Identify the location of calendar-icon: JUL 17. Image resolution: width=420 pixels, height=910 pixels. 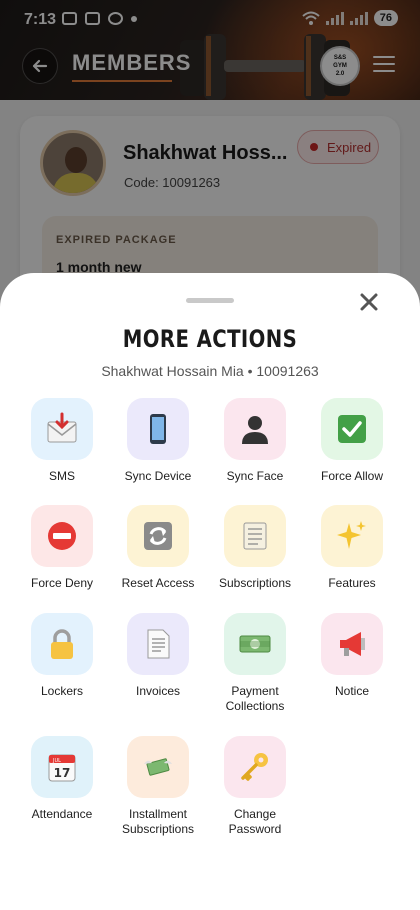
(62, 767).